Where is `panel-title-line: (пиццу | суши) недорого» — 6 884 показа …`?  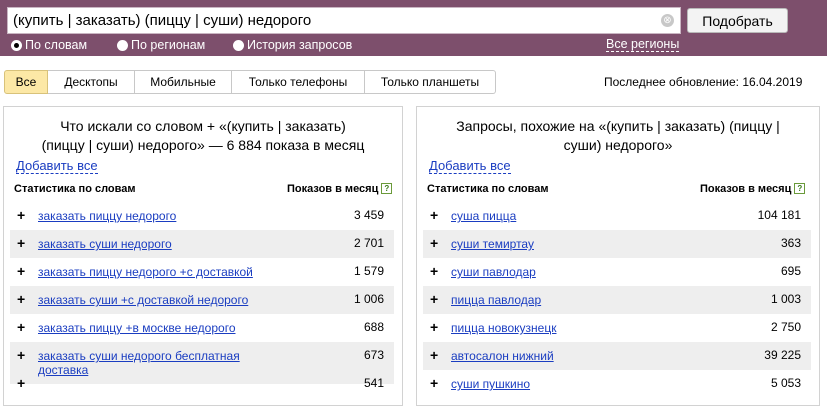
panel-title-line: (пиццу | суши) недорого» — 6 884 показа … is located at coordinates (203, 145).